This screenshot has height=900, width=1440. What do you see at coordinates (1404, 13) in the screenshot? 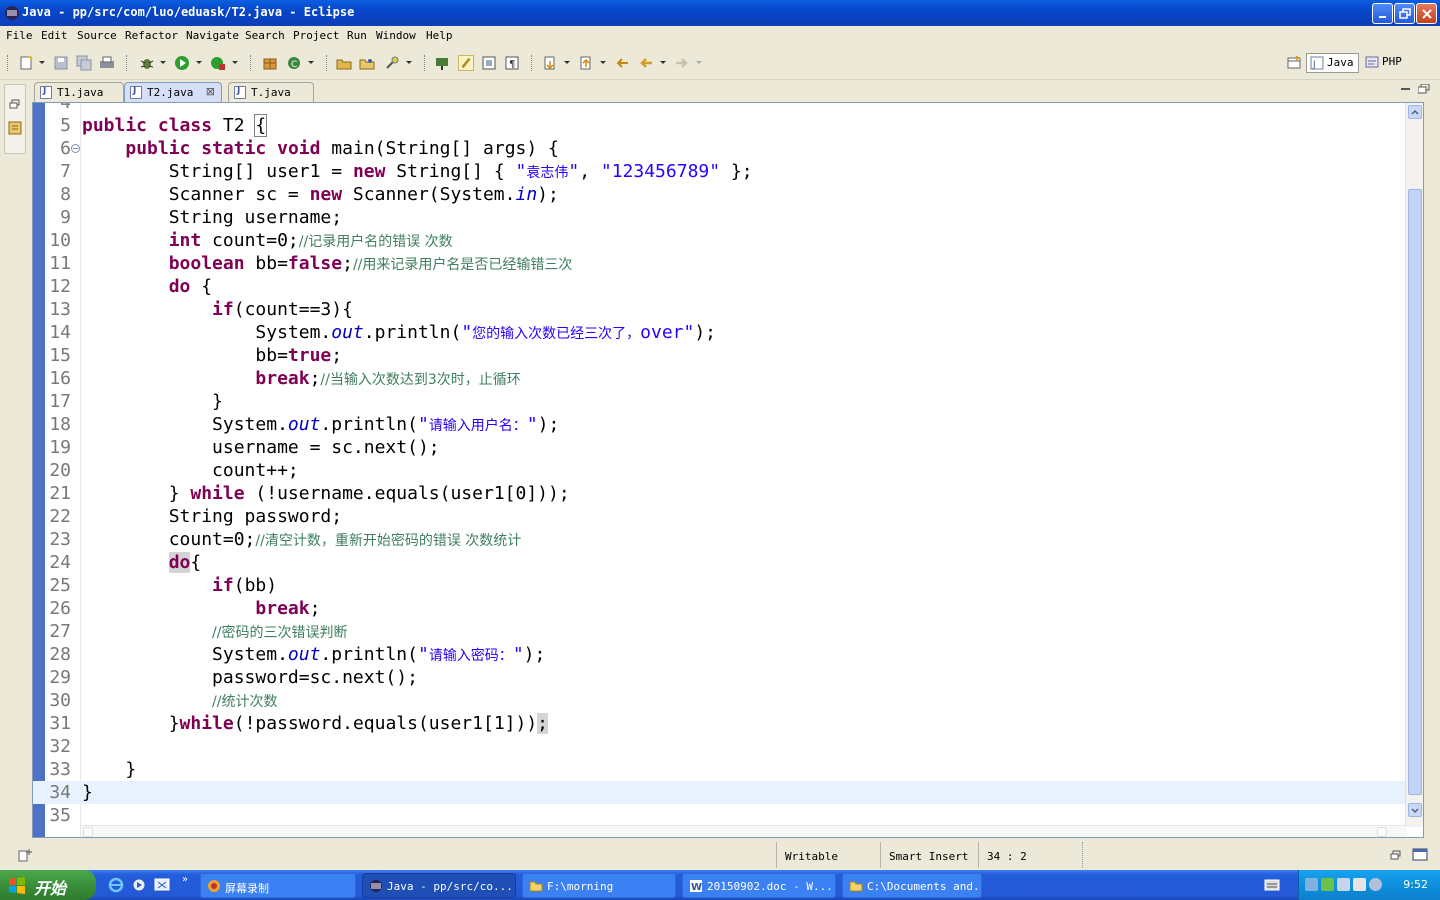
I see `restore-button` at bounding box center [1404, 13].